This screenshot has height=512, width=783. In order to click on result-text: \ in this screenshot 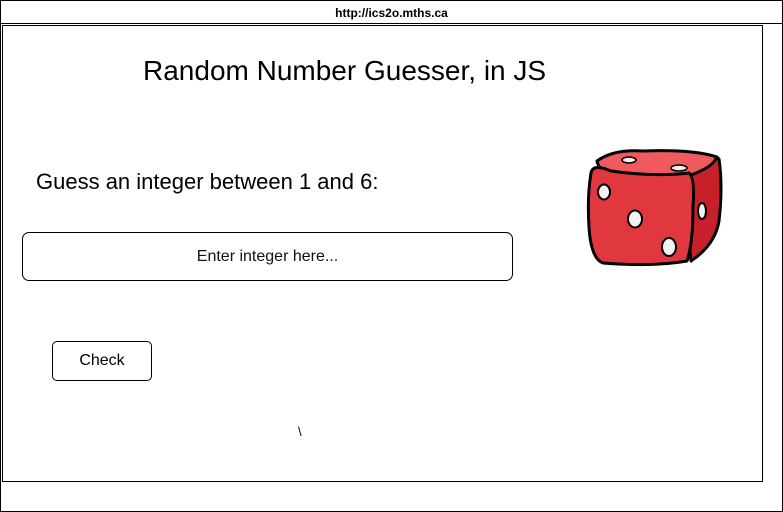, I will do `click(300, 431)`.